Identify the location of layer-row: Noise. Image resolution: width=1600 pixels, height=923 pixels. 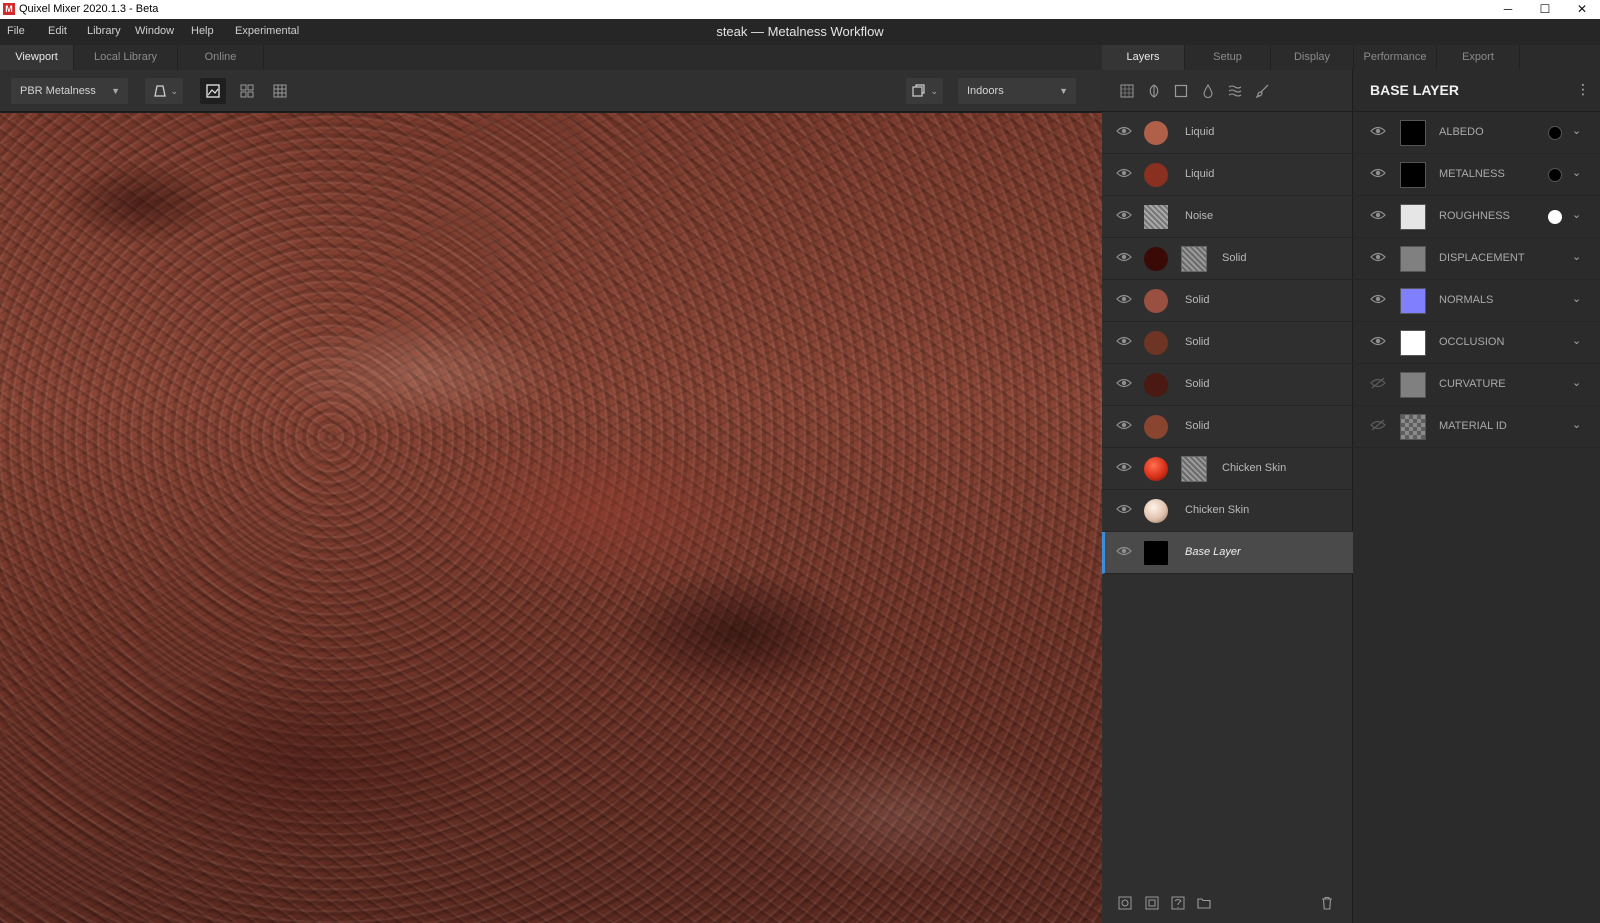
(1227, 217).